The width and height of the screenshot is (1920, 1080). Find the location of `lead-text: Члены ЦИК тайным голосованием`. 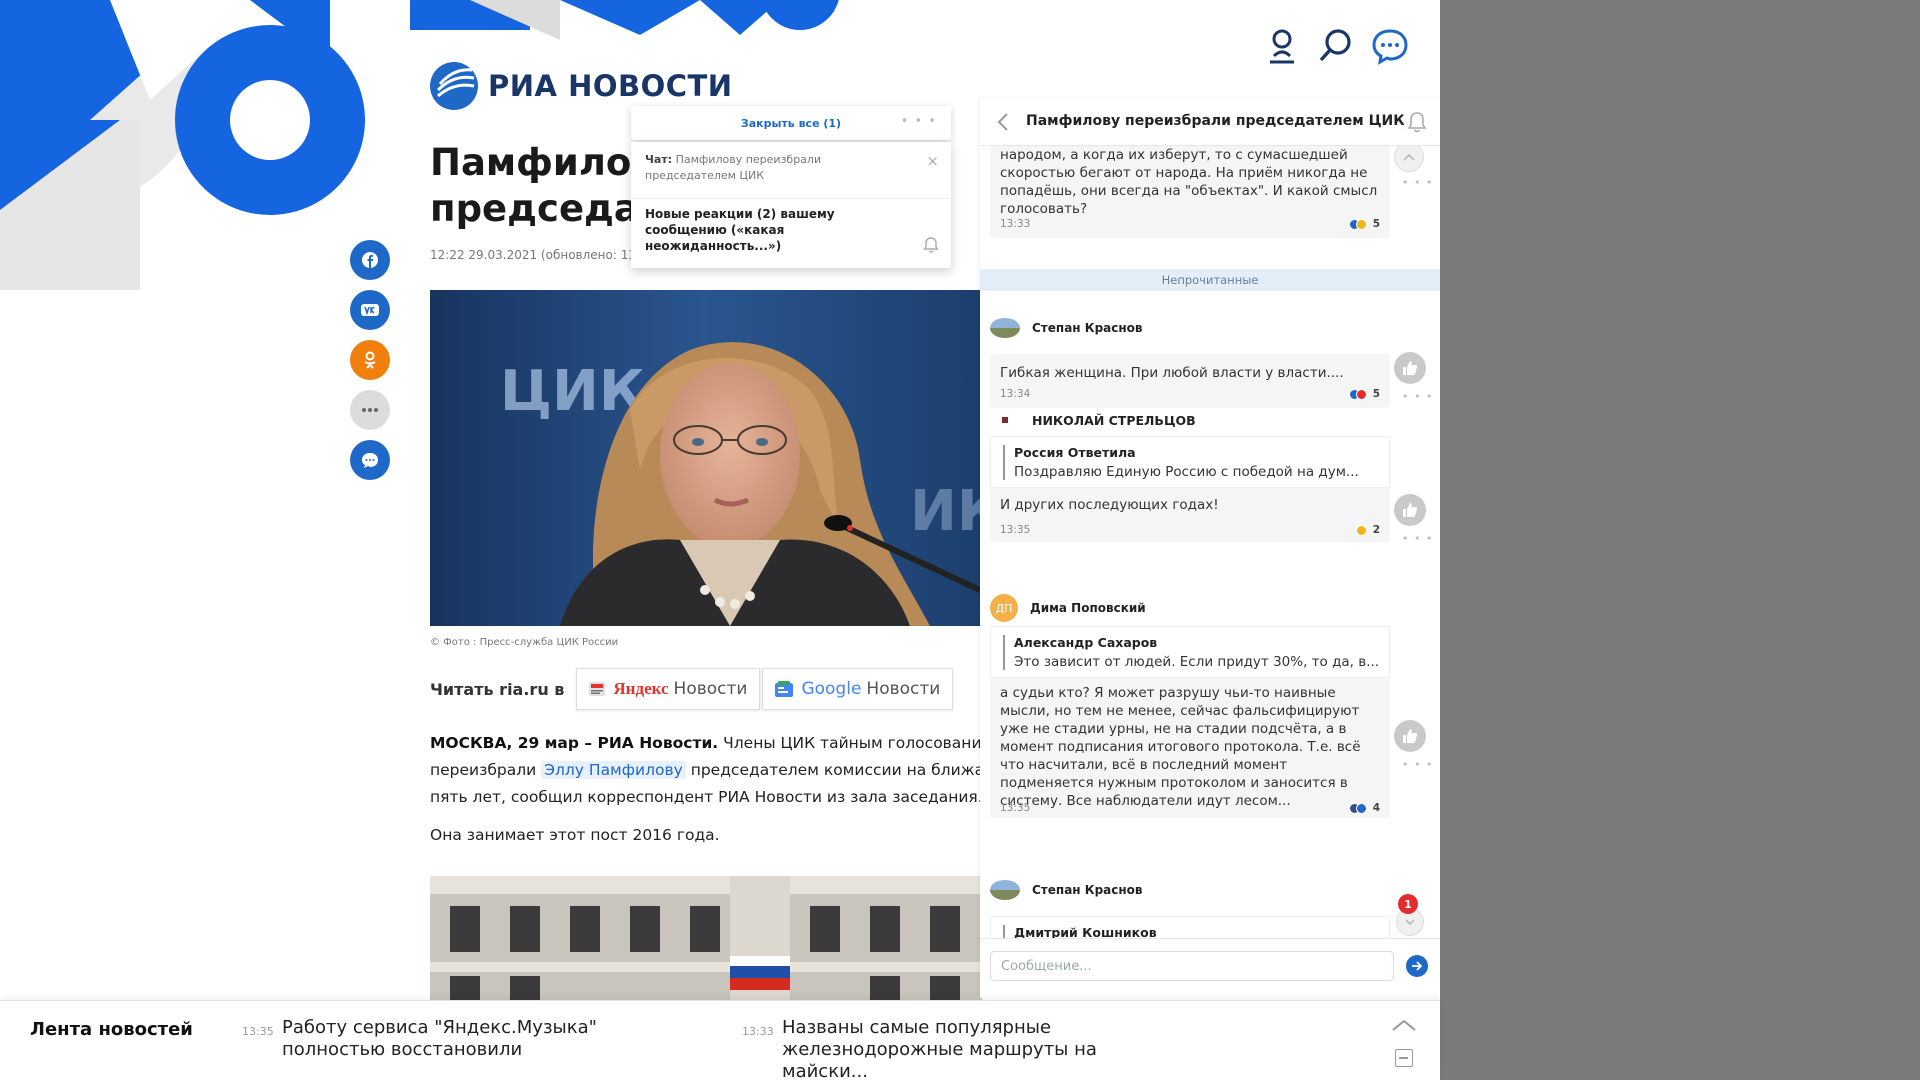

lead-text: Члены ЦИК тайным голосованием is located at coordinates (850, 743).